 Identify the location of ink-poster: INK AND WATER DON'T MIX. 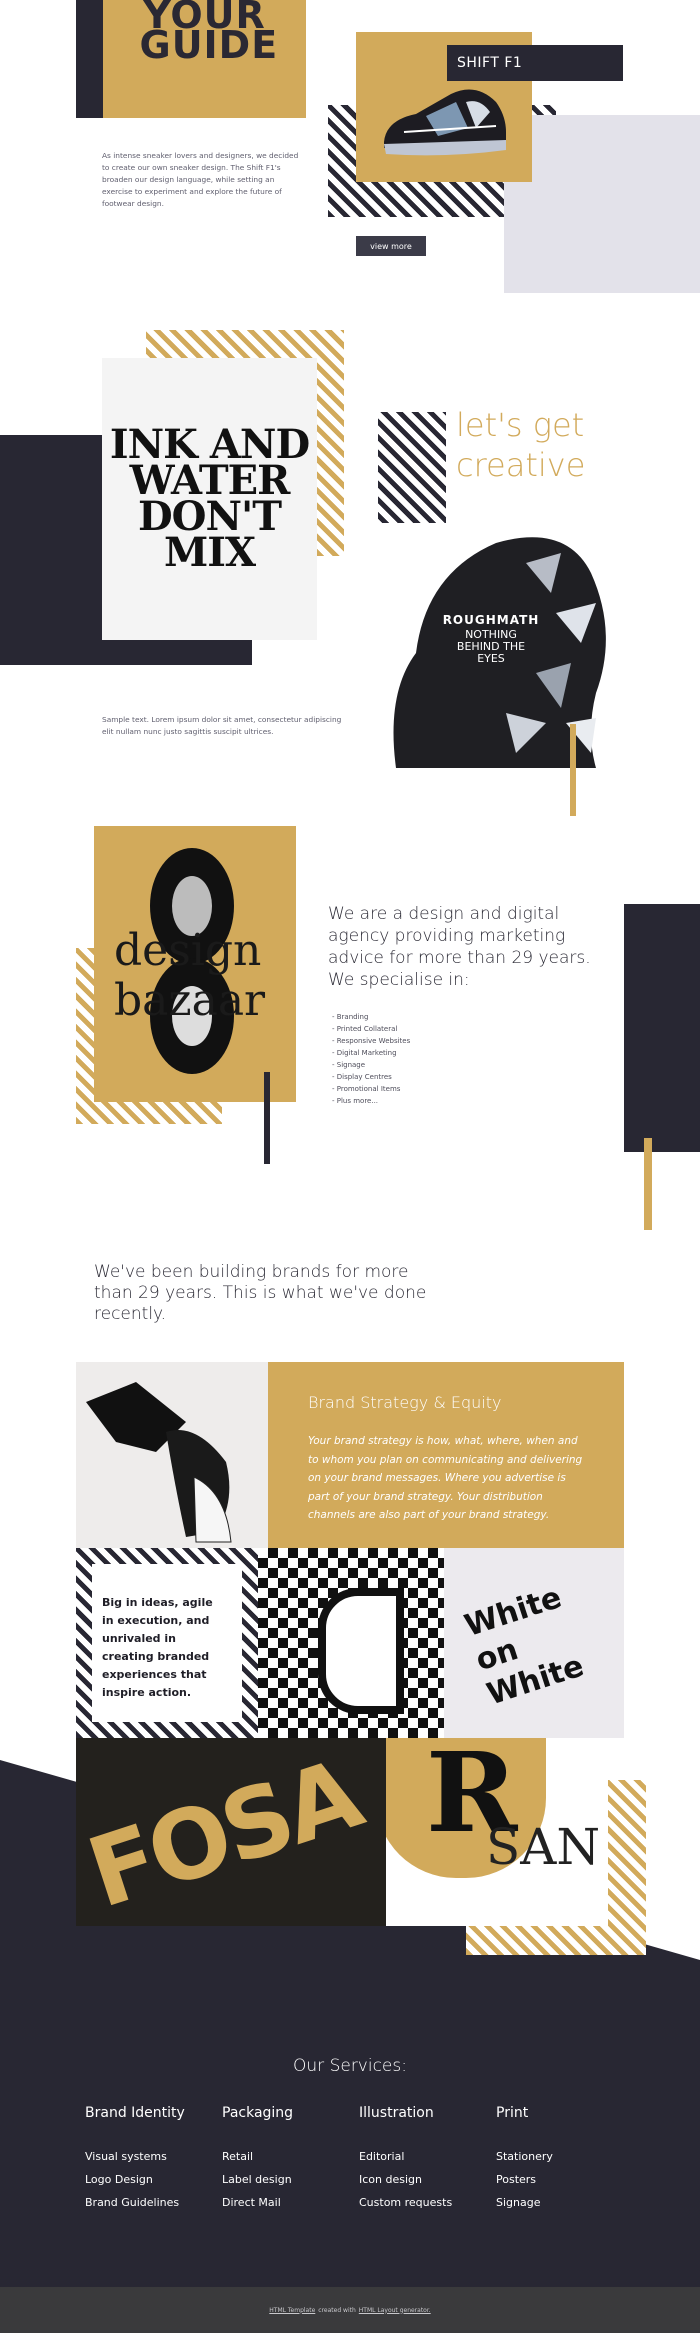
(209, 499).